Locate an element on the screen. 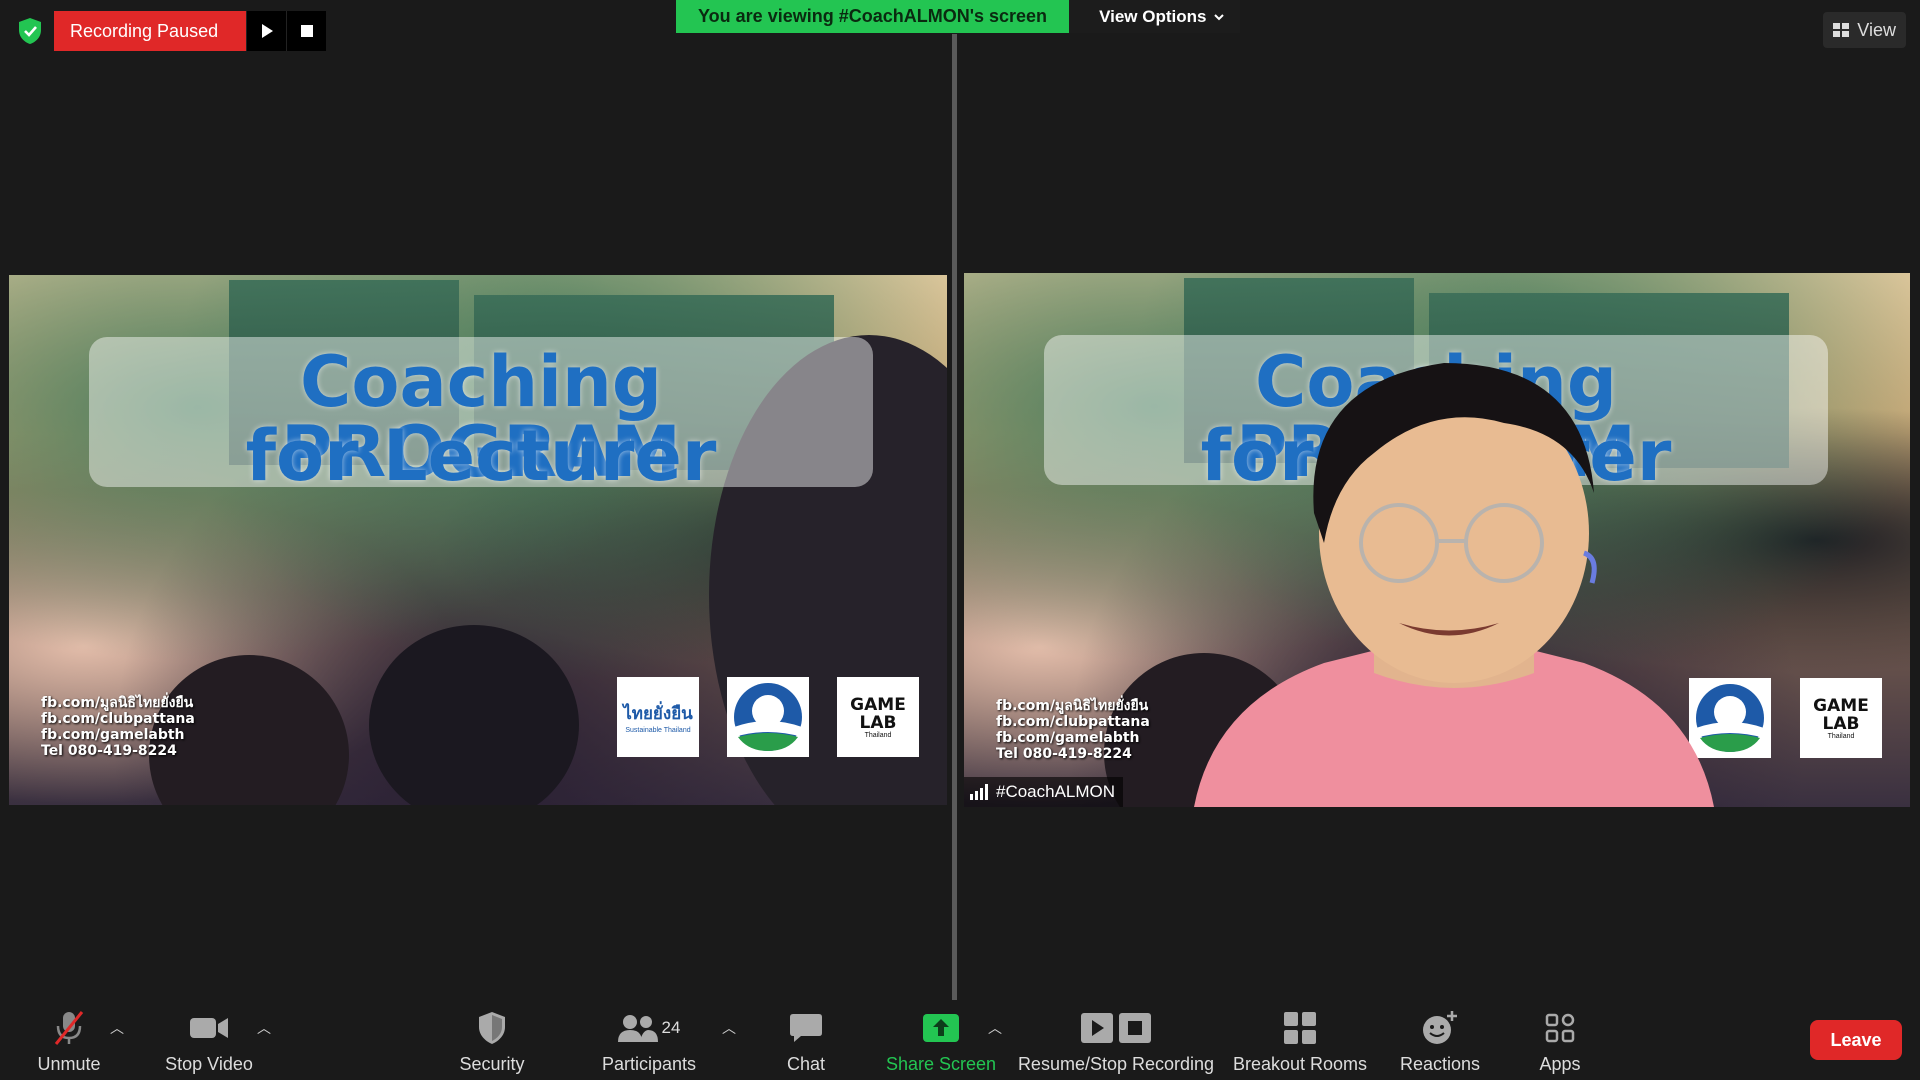 This screenshot has width=1920, height=1080. view-options-button: View Options is located at coordinates (1155, 16).